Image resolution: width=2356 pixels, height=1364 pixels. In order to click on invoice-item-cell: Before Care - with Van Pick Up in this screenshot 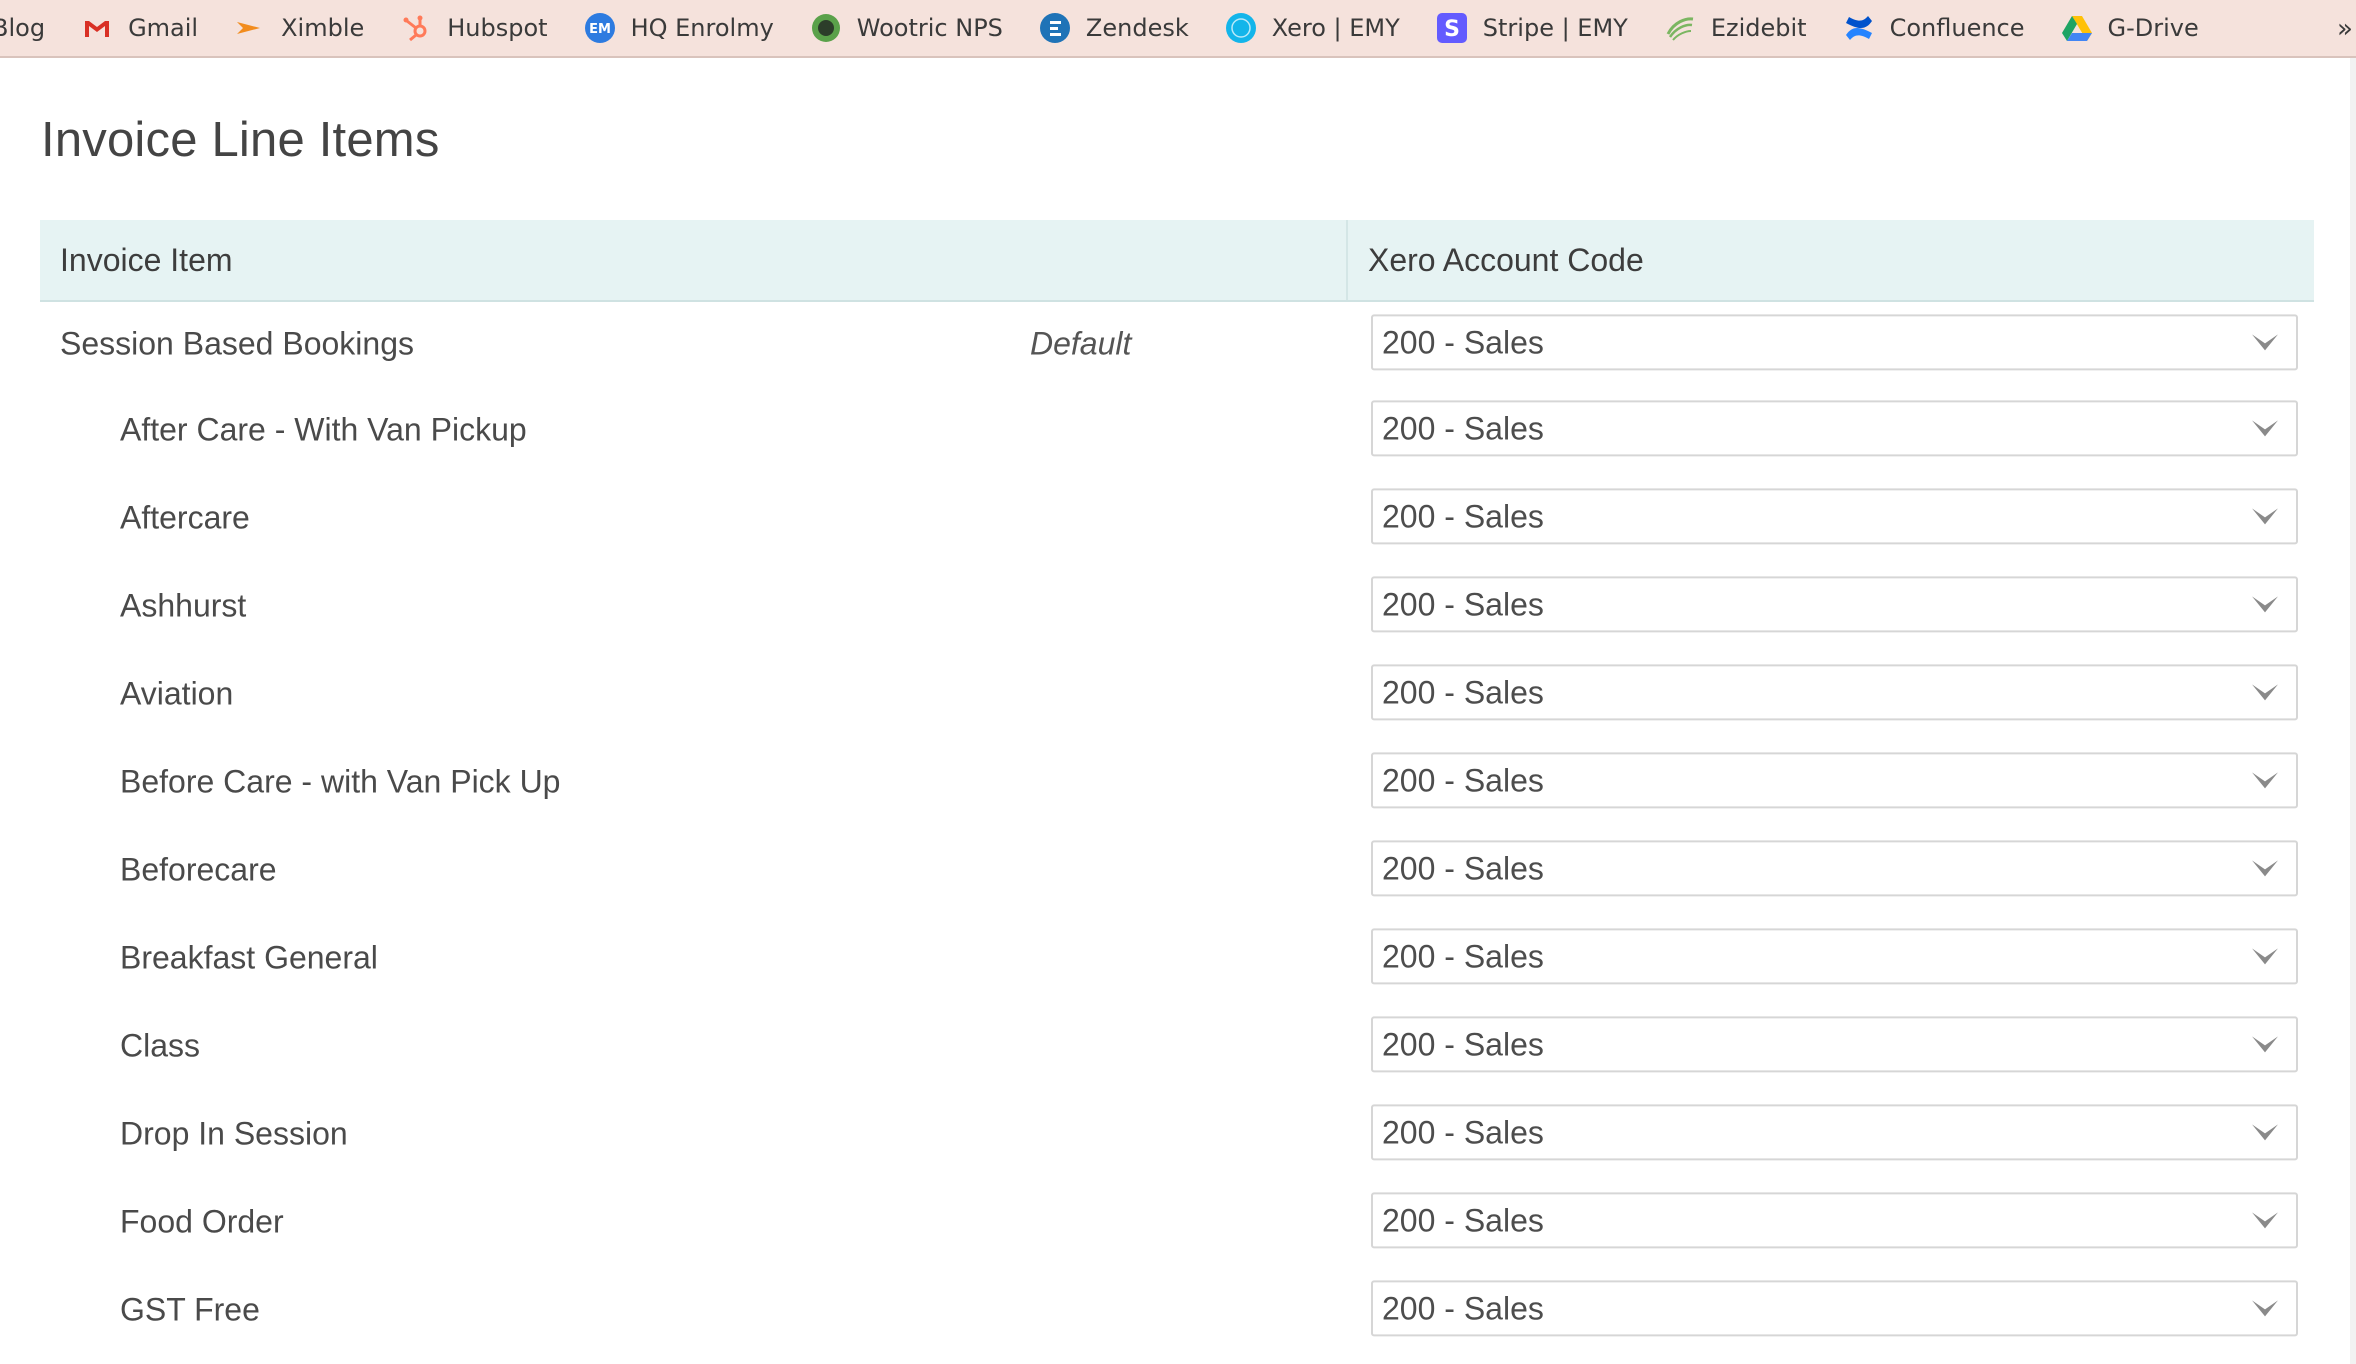, I will do `click(693, 782)`.